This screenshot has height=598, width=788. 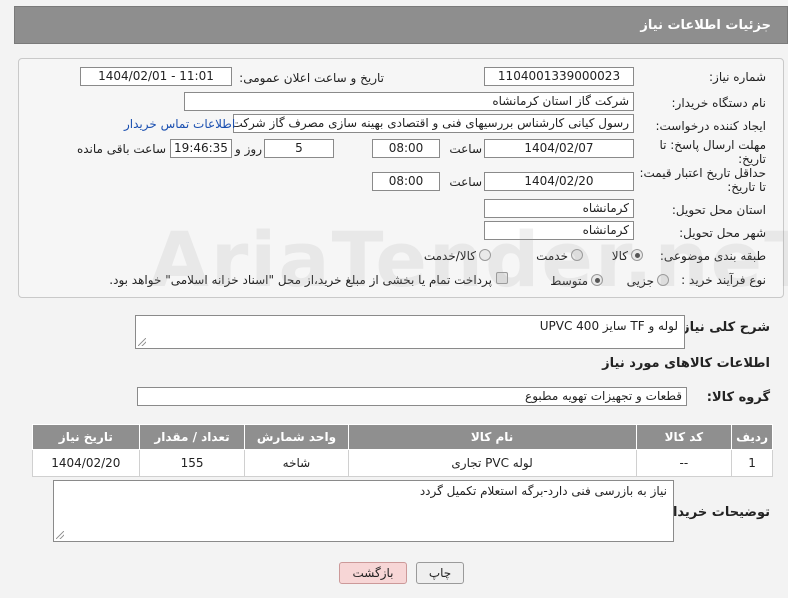 I want to click on process-radio-medium, so click(x=597, y=280).